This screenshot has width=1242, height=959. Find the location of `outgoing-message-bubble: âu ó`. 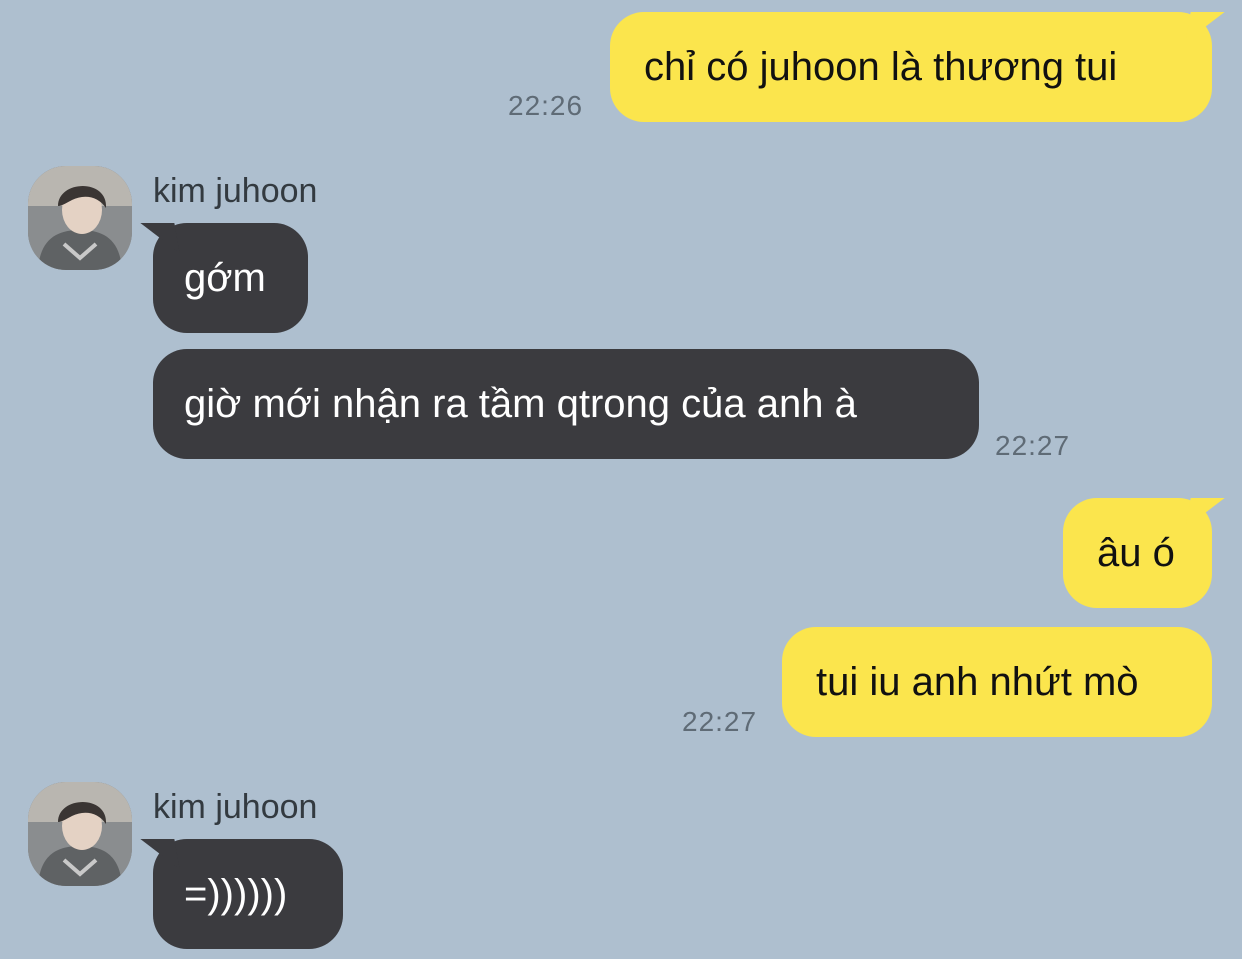

outgoing-message-bubble: âu ó is located at coordinates (1137, 553).